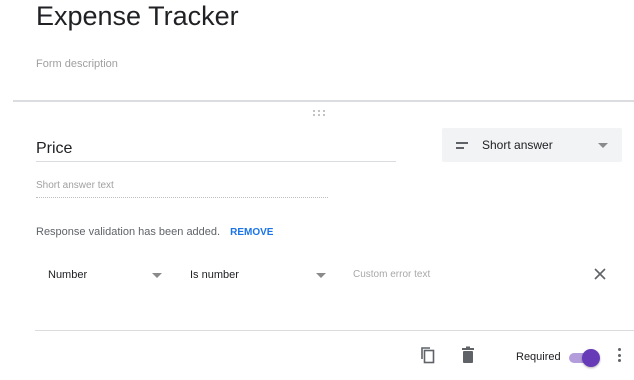 Image resolution: width=634 pixels, height=380 pixels. What do you see at coordinates (77, 64) in the screenshot?
I see `form-description: Form description` at bounding box center [77, 64].